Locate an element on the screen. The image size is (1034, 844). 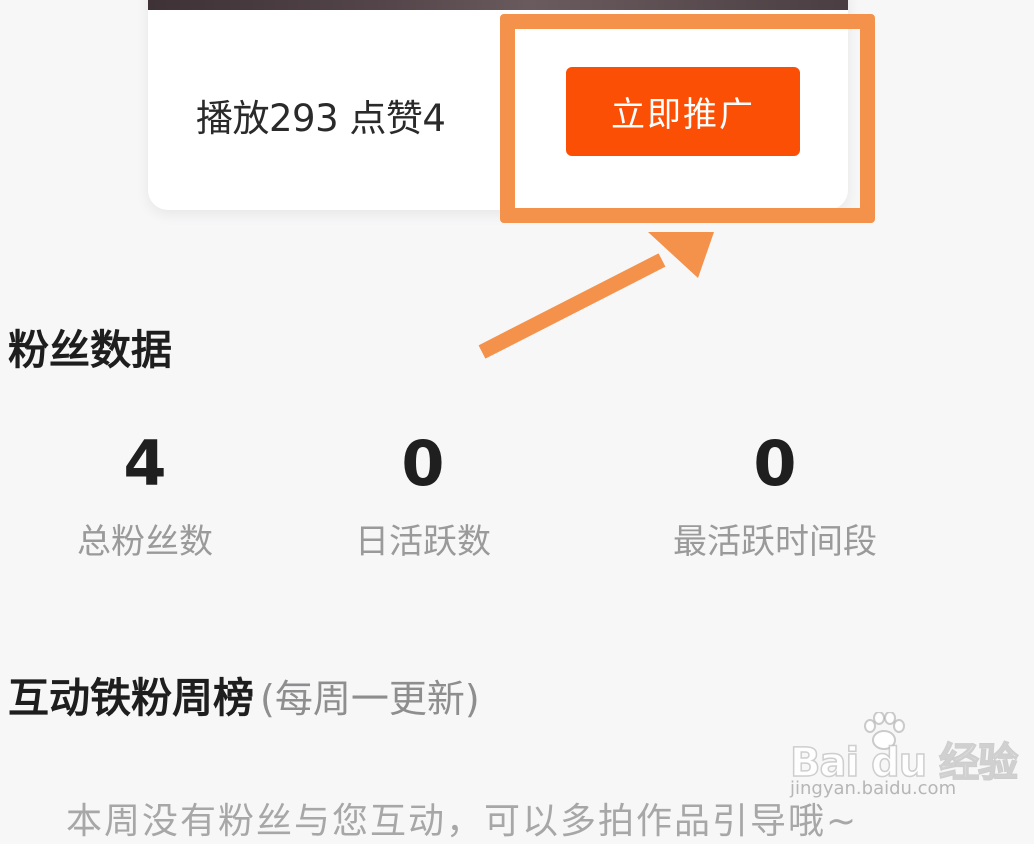
promote-button: 立即推广 is located at coordinates (683, 111).